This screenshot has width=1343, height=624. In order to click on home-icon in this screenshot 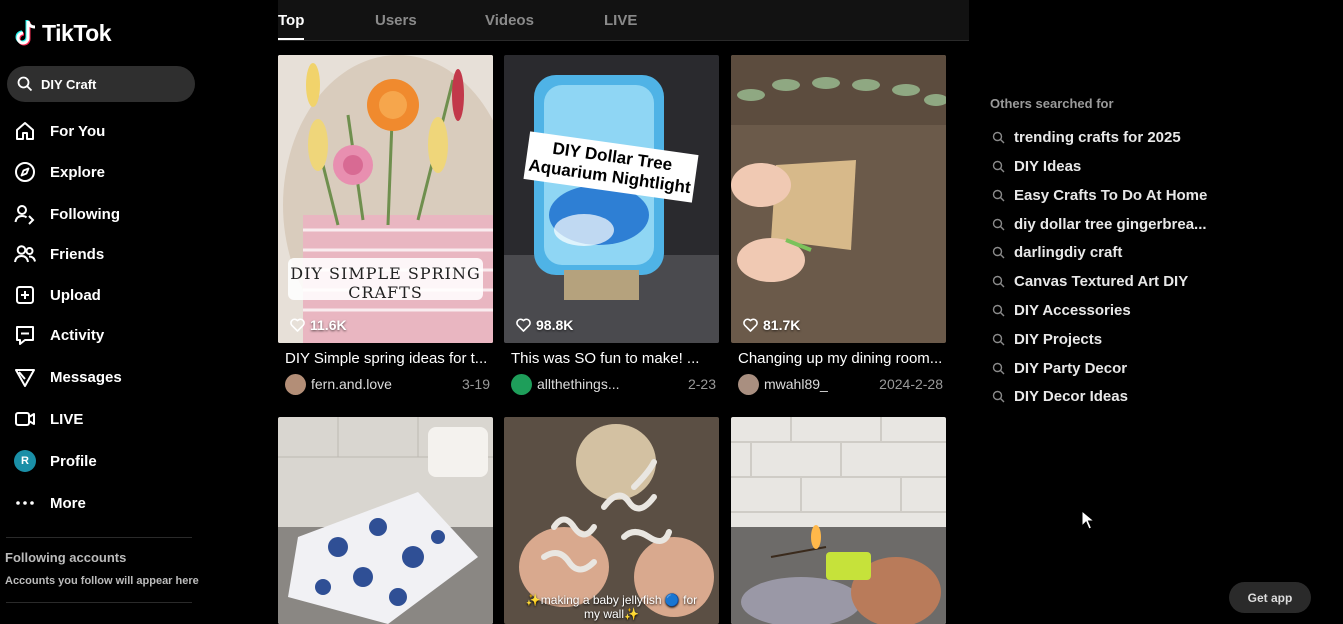, I will do `click(25, 131)`.